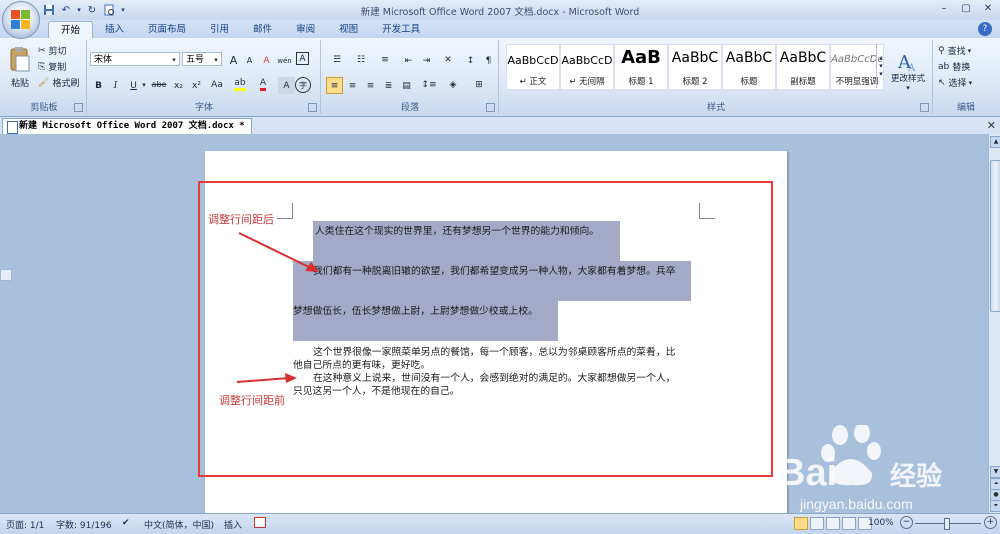 The image size is (1000, 534). Describe the element at coordinates (348, 29) in the screenshot. I see `tab-view: 视图` at that location.